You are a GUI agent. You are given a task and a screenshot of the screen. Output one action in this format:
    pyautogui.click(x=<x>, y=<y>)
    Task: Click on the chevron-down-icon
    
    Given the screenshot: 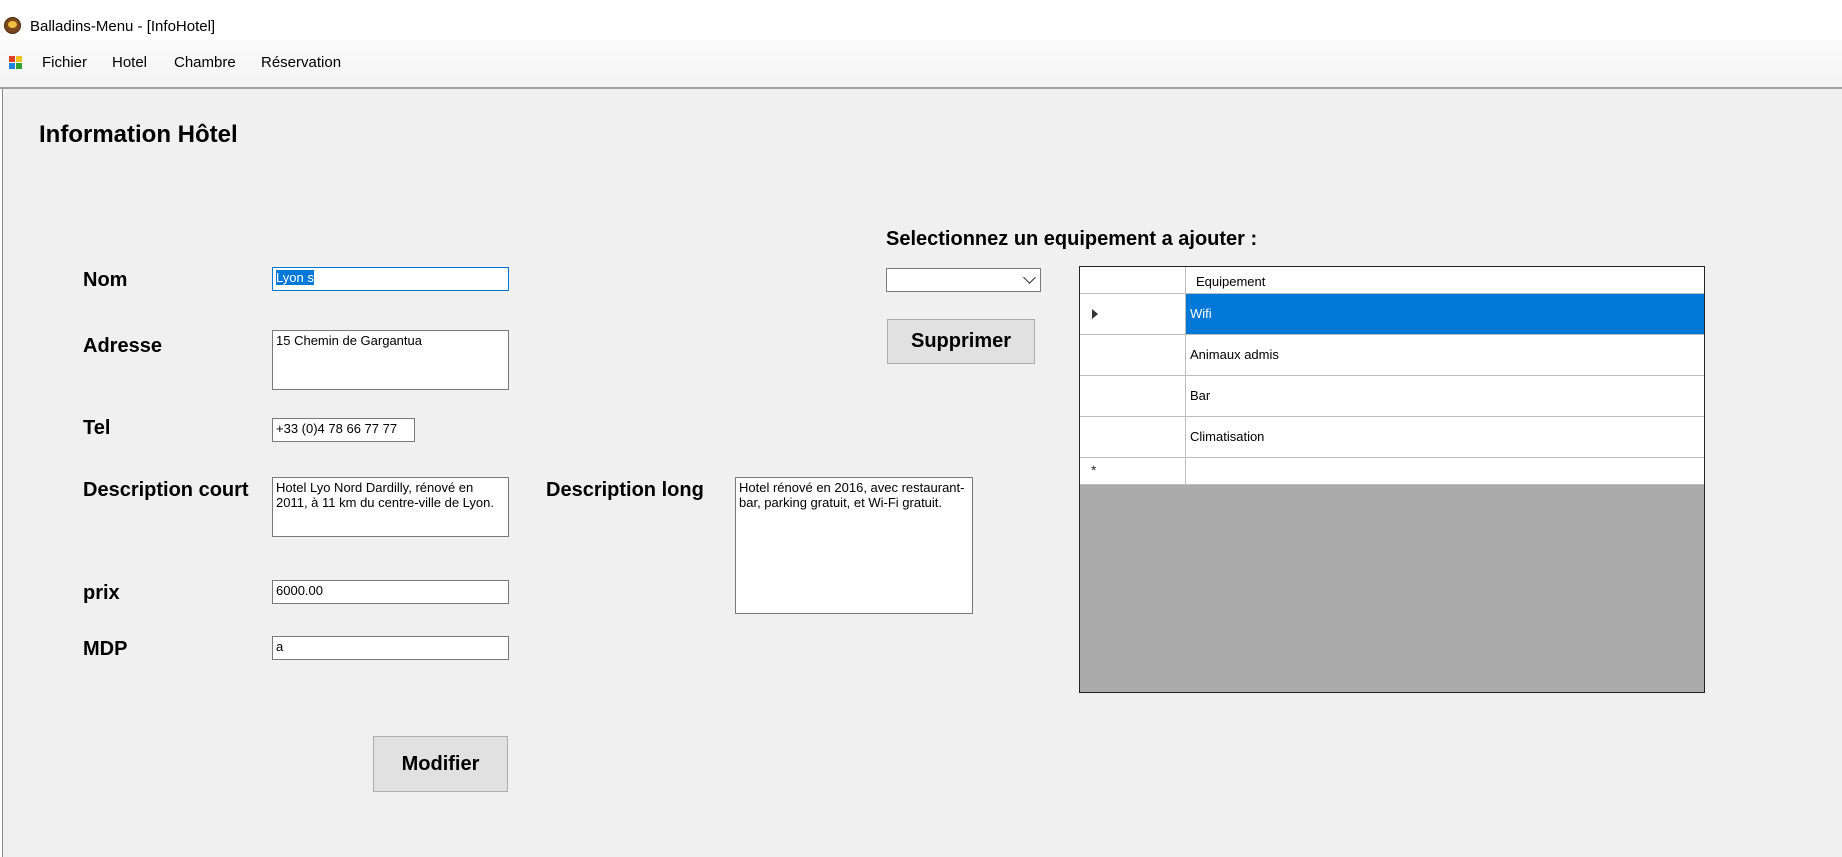 What is the action you would take?
    pyautogui.click(x=1029, y=277)
    